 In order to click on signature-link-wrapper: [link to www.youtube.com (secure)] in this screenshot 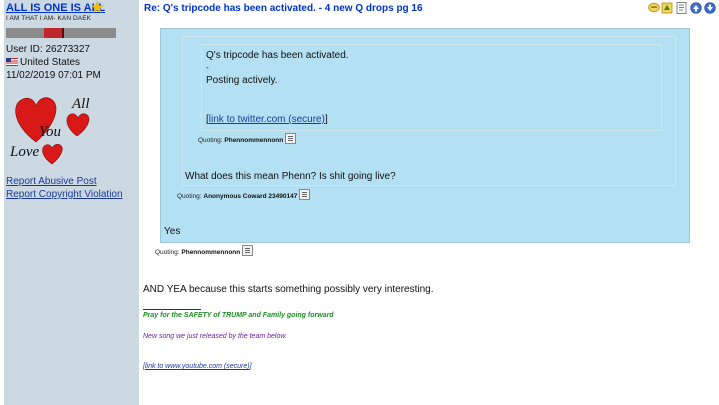, I will do `click(197, 366)`.